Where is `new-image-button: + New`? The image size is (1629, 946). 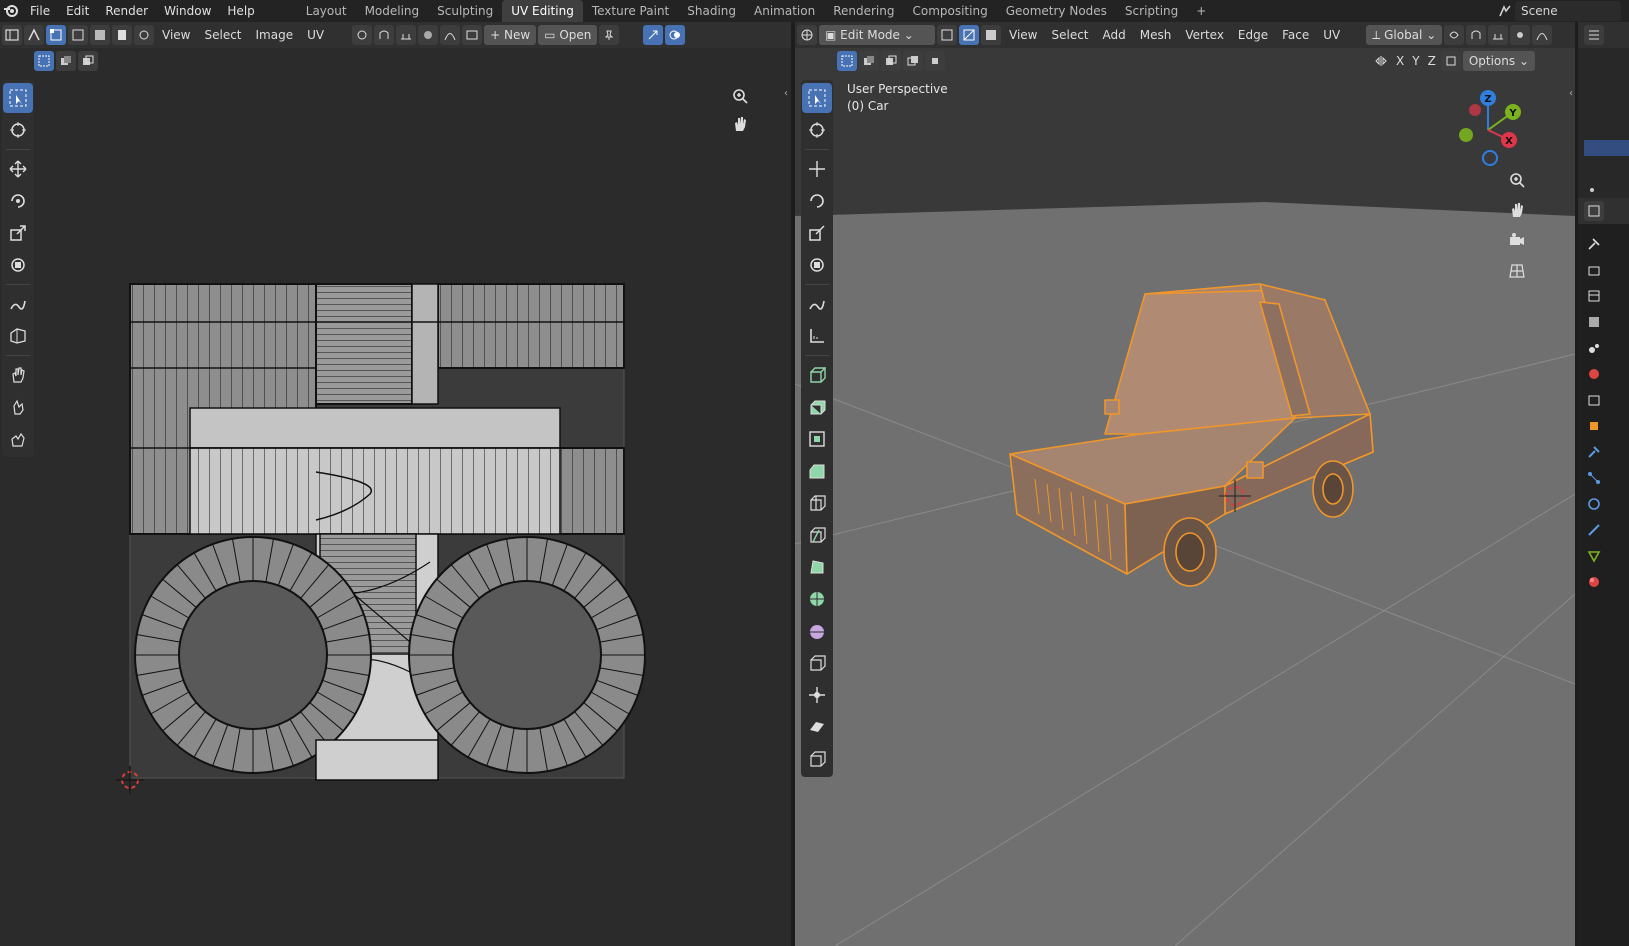 new-image-button: + New is located at coordinates (510, 35).